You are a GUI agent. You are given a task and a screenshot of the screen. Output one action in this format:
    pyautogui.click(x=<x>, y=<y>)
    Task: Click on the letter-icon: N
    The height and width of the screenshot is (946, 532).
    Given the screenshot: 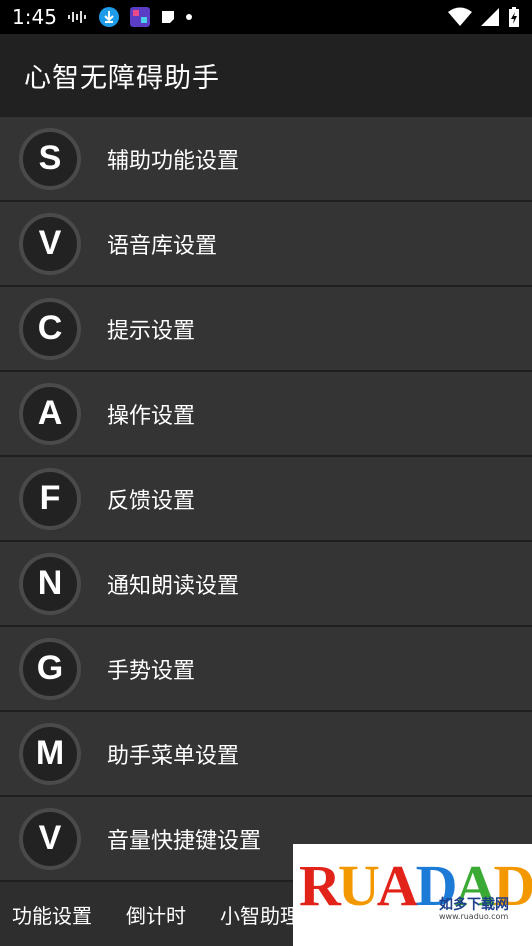 What is the action you would take?
    pyautogui.click(x=50, y=583)
    